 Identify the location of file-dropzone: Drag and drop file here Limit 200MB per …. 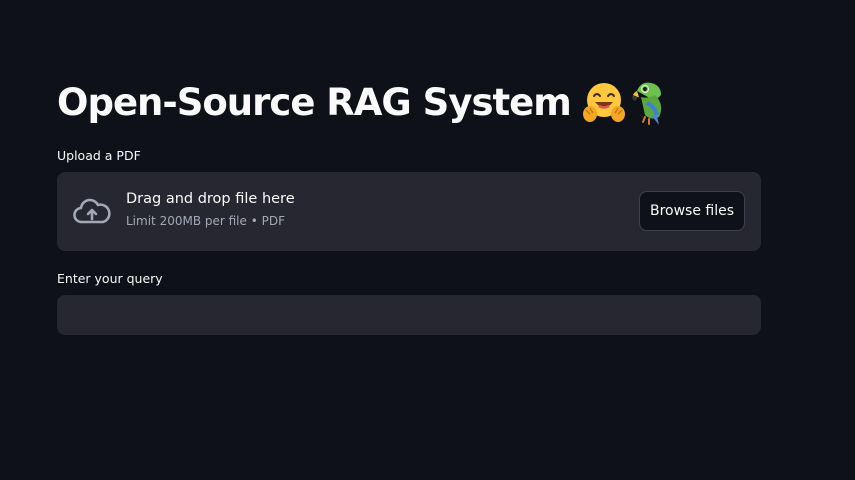
(409, 211).